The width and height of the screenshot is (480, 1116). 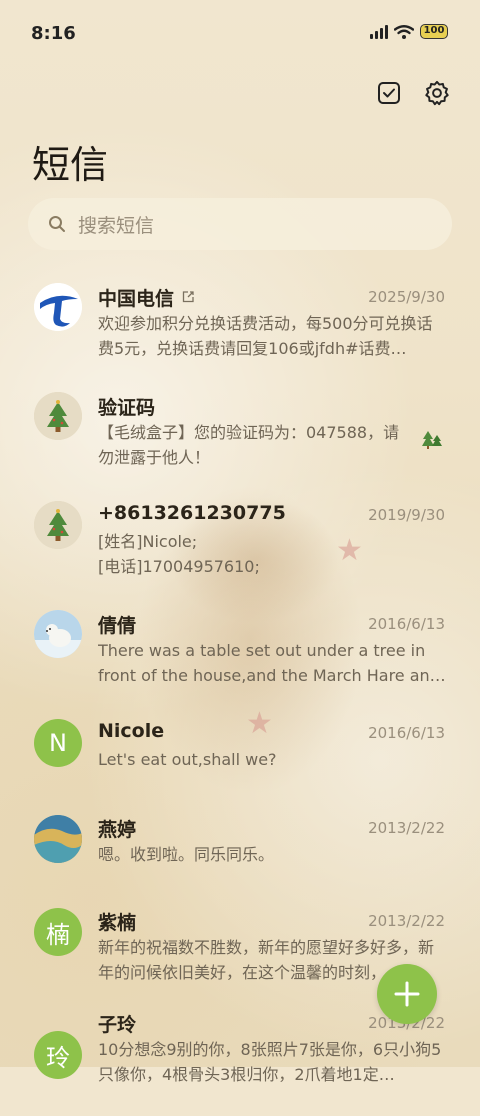 I want to click on battery-icon: 100, so click(x=434, y=31).